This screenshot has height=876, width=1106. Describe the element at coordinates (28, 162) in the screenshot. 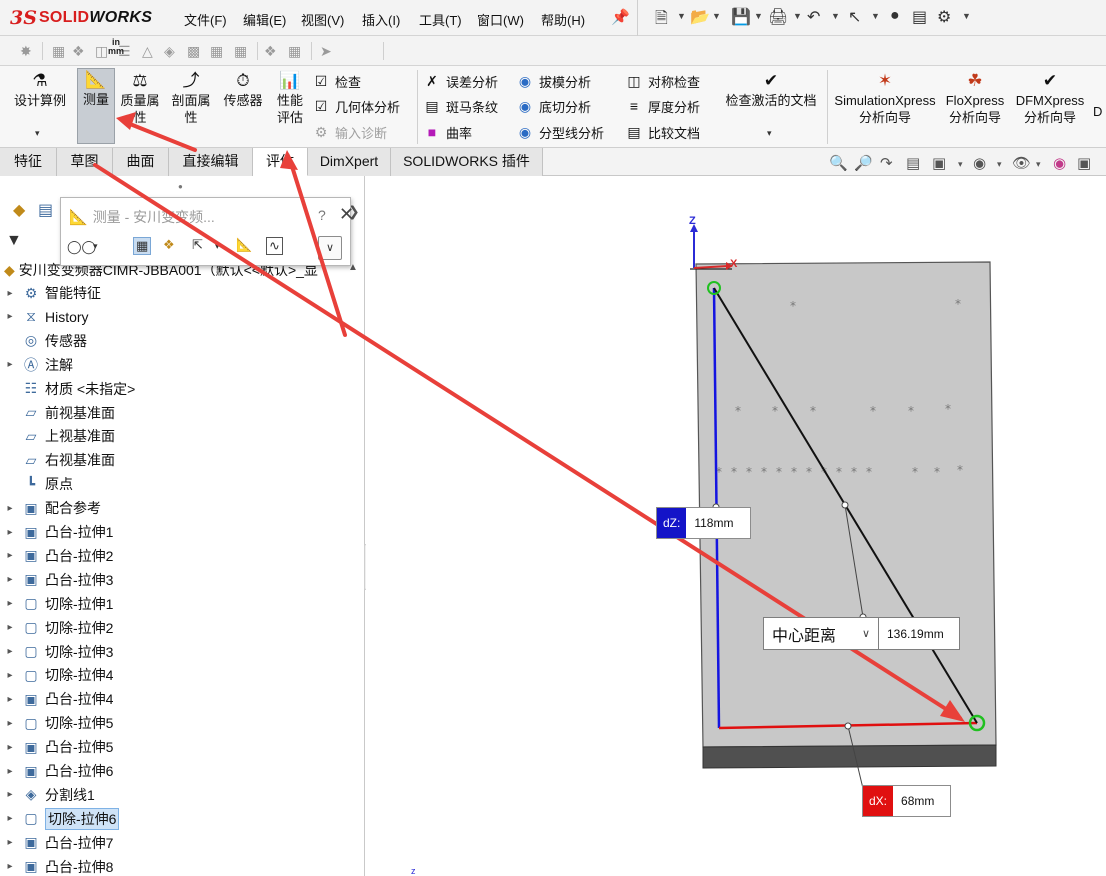

I see `tab-features: 特征` at that location.